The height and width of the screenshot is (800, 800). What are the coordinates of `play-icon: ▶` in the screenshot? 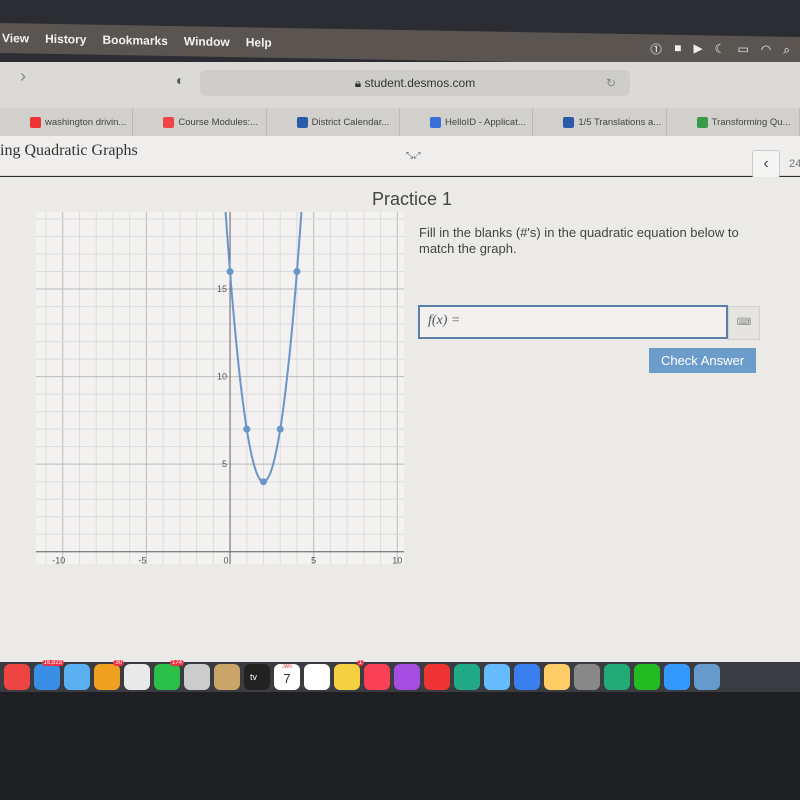 It's located at (697, 49).